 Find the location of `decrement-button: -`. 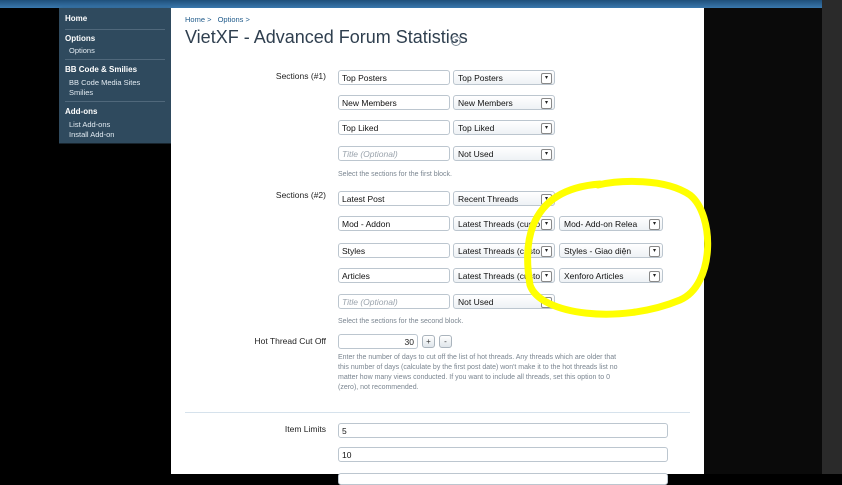

decrement-button: - is located at coordinates (445, 341).